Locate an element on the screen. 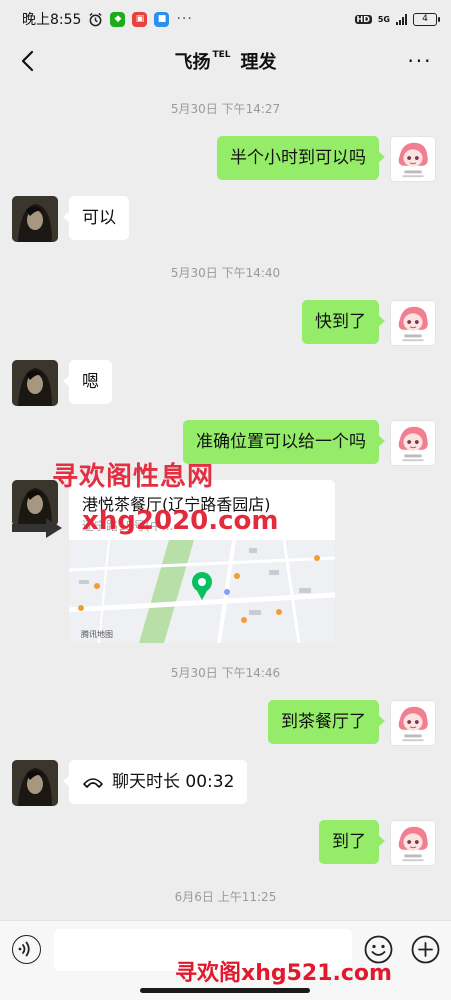  network-type: 5G is located at coordinates (383, 19).